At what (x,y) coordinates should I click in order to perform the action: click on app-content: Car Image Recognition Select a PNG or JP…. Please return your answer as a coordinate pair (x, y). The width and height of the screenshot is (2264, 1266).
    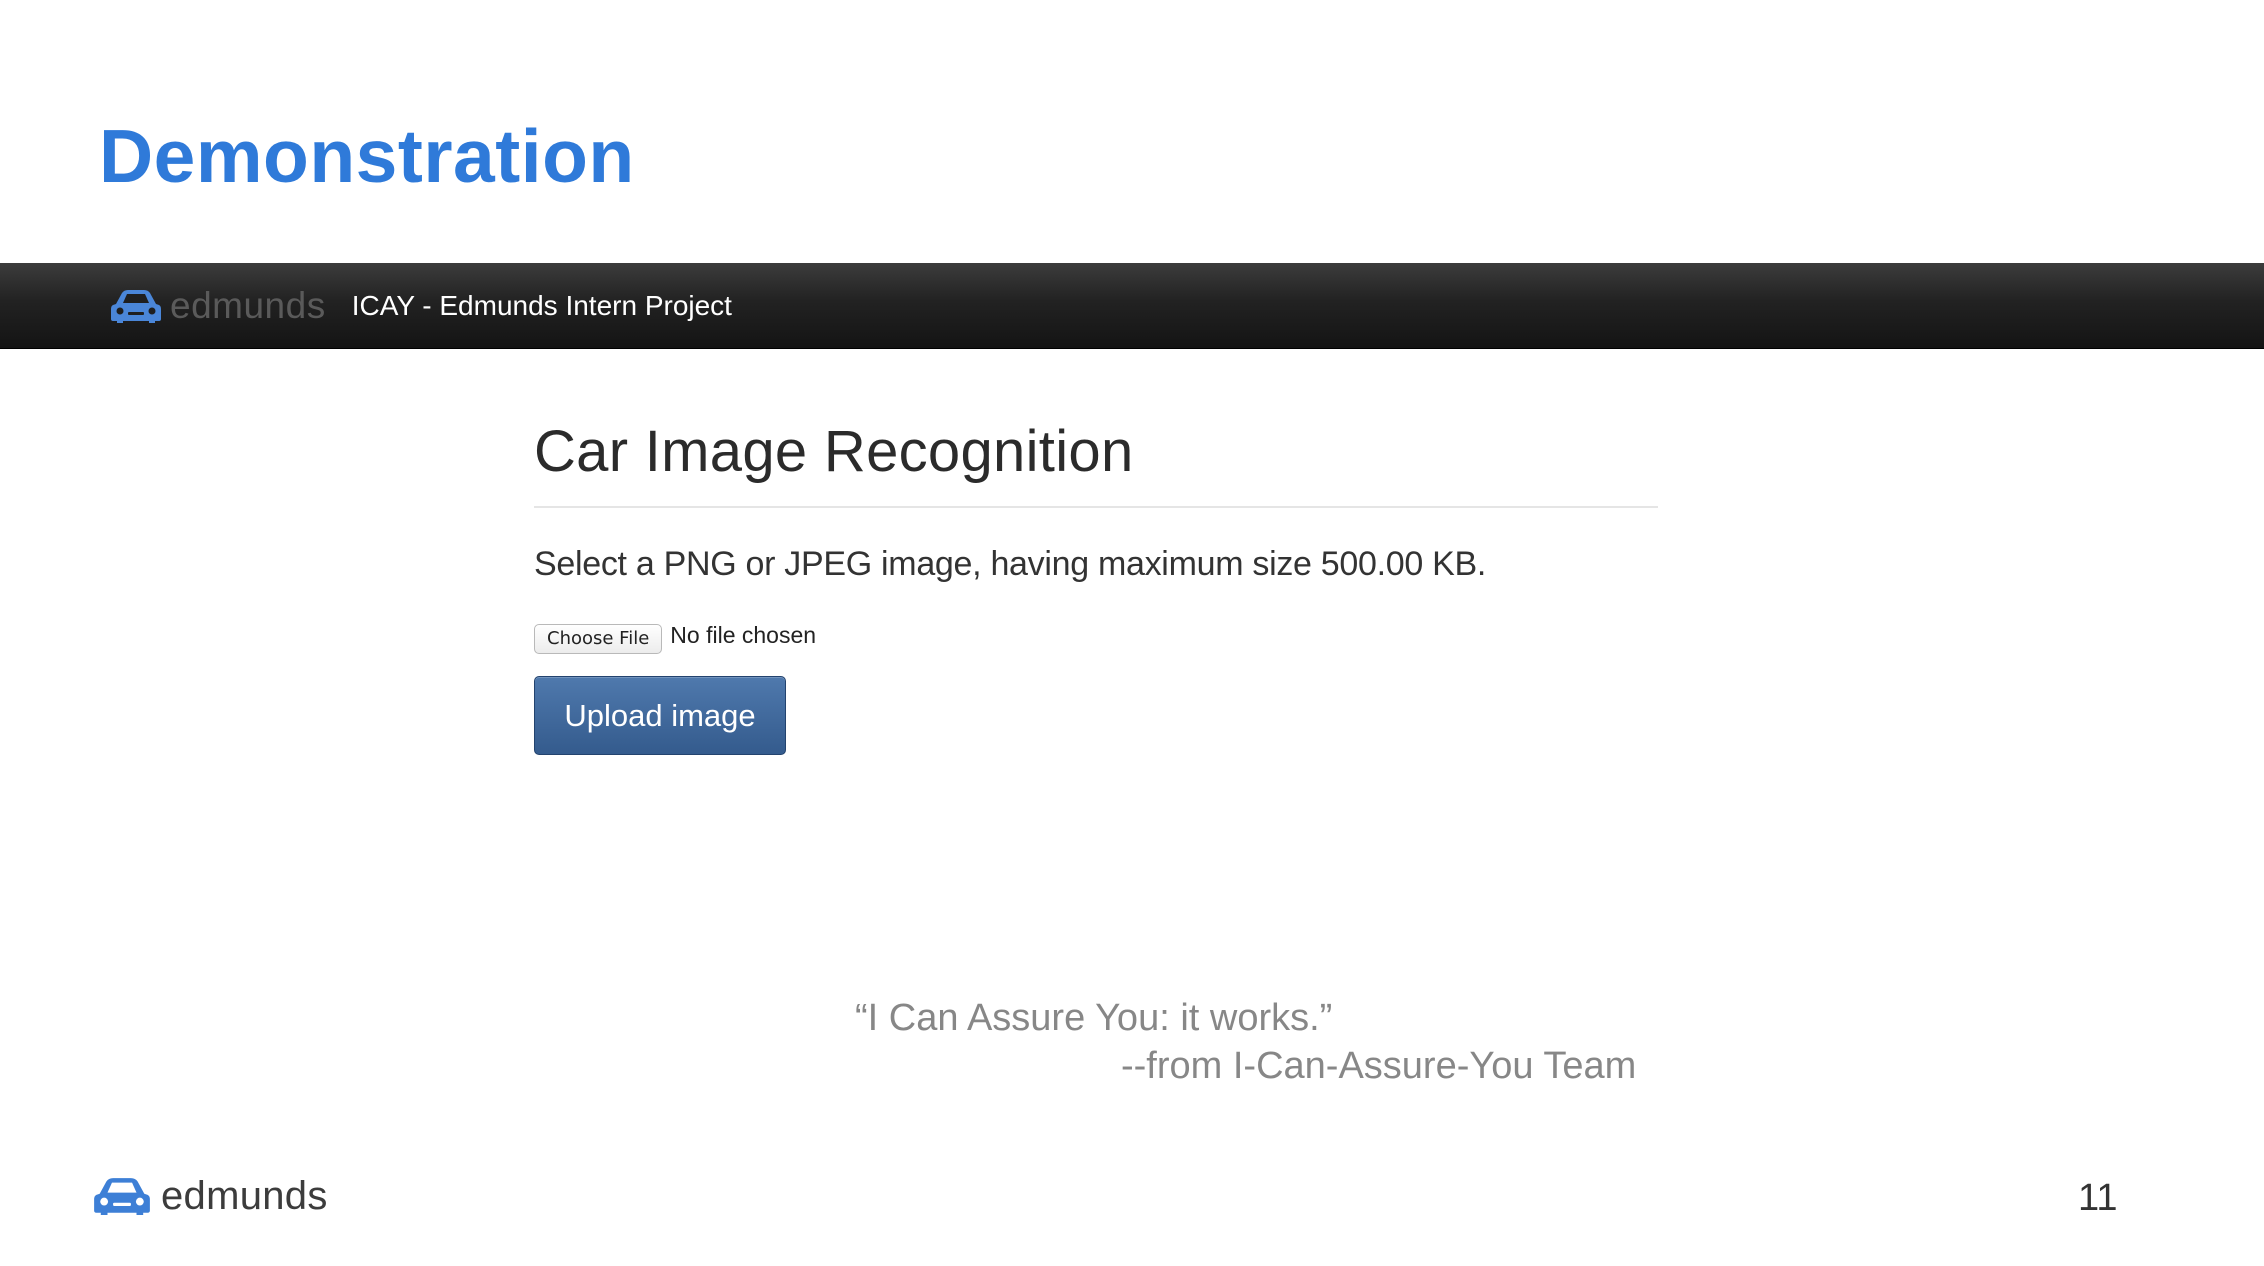
    Looking at the image, I should click on (1096, 577).